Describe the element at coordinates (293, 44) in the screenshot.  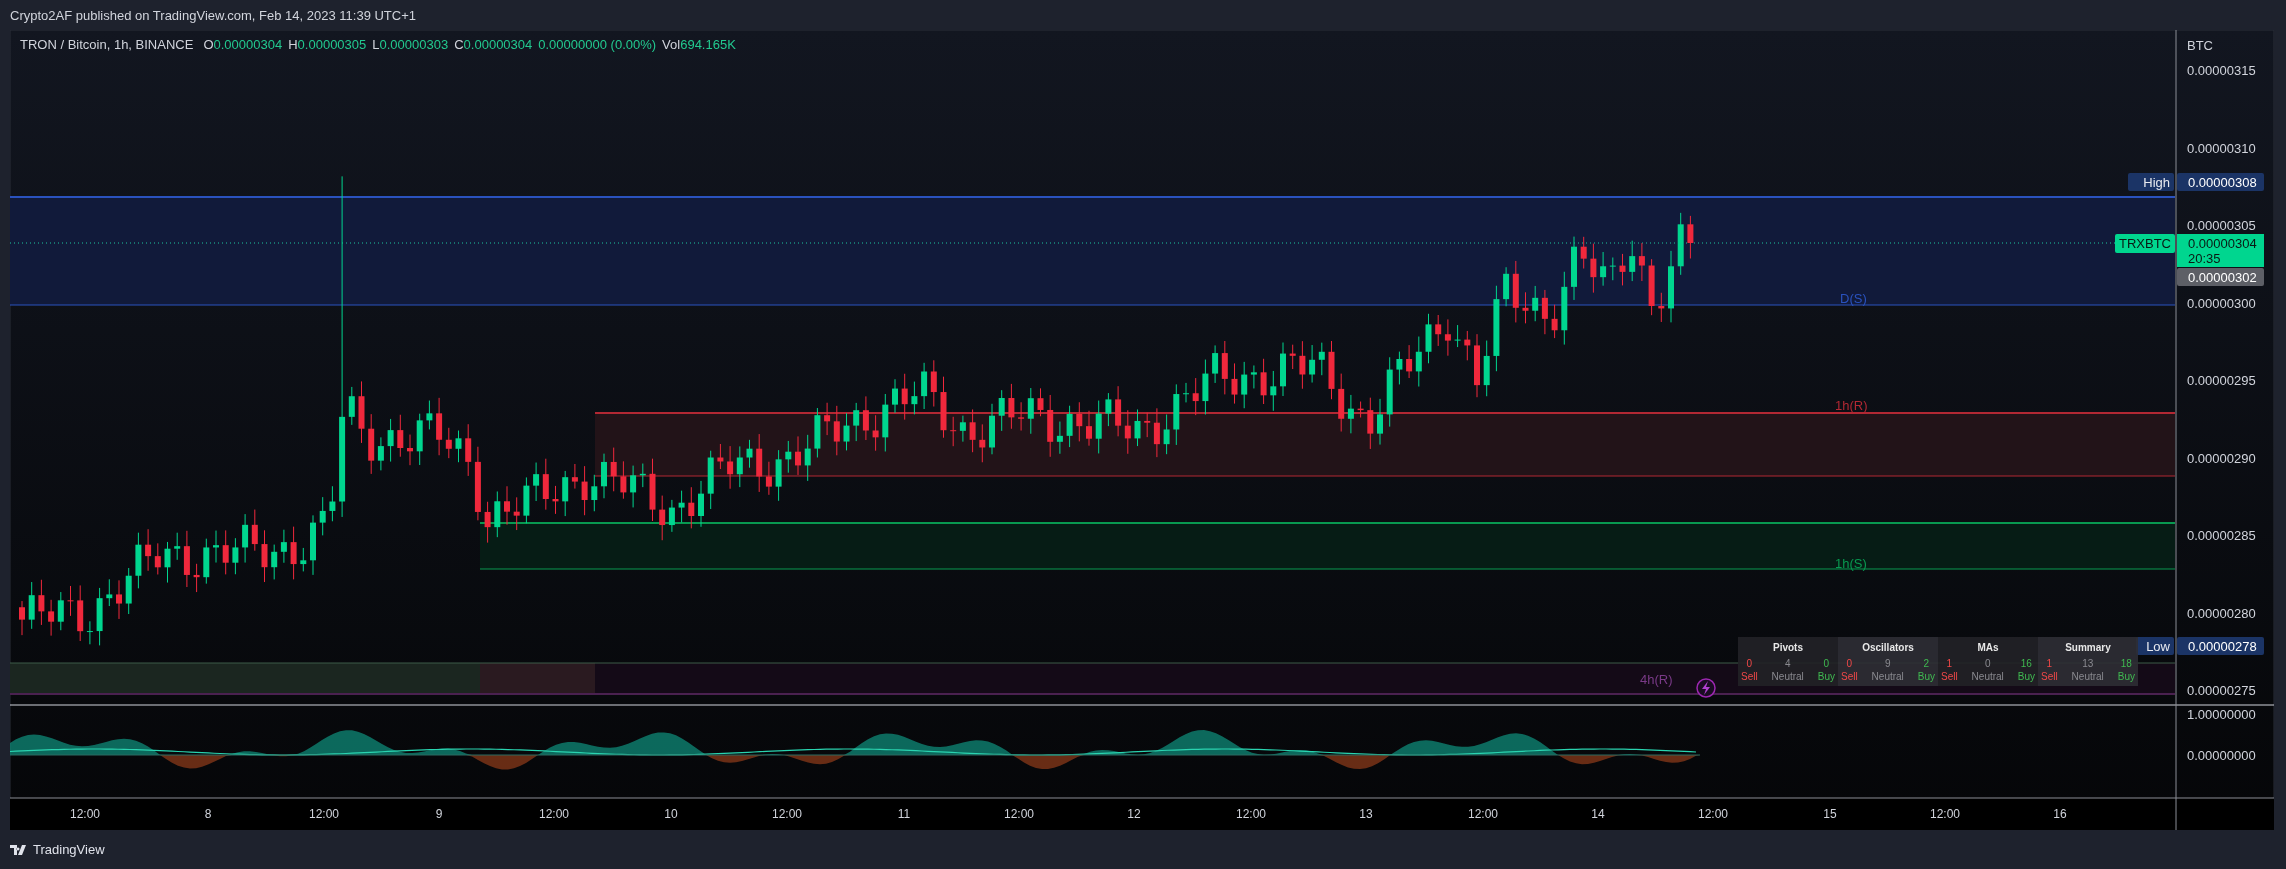
I see `ohlc-label: H` at that location.